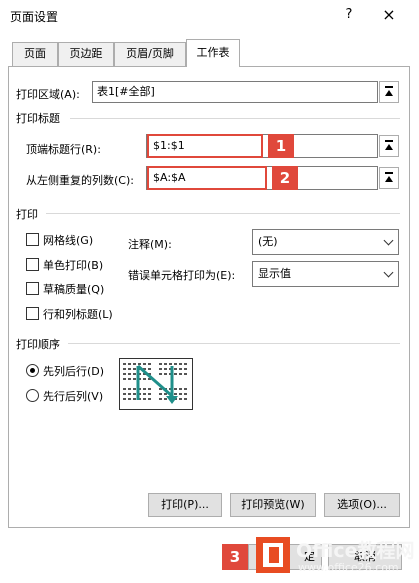 This screenshot has height=583, width=419. I want to click on annotation-badge-3: 3, so click(235, 557).